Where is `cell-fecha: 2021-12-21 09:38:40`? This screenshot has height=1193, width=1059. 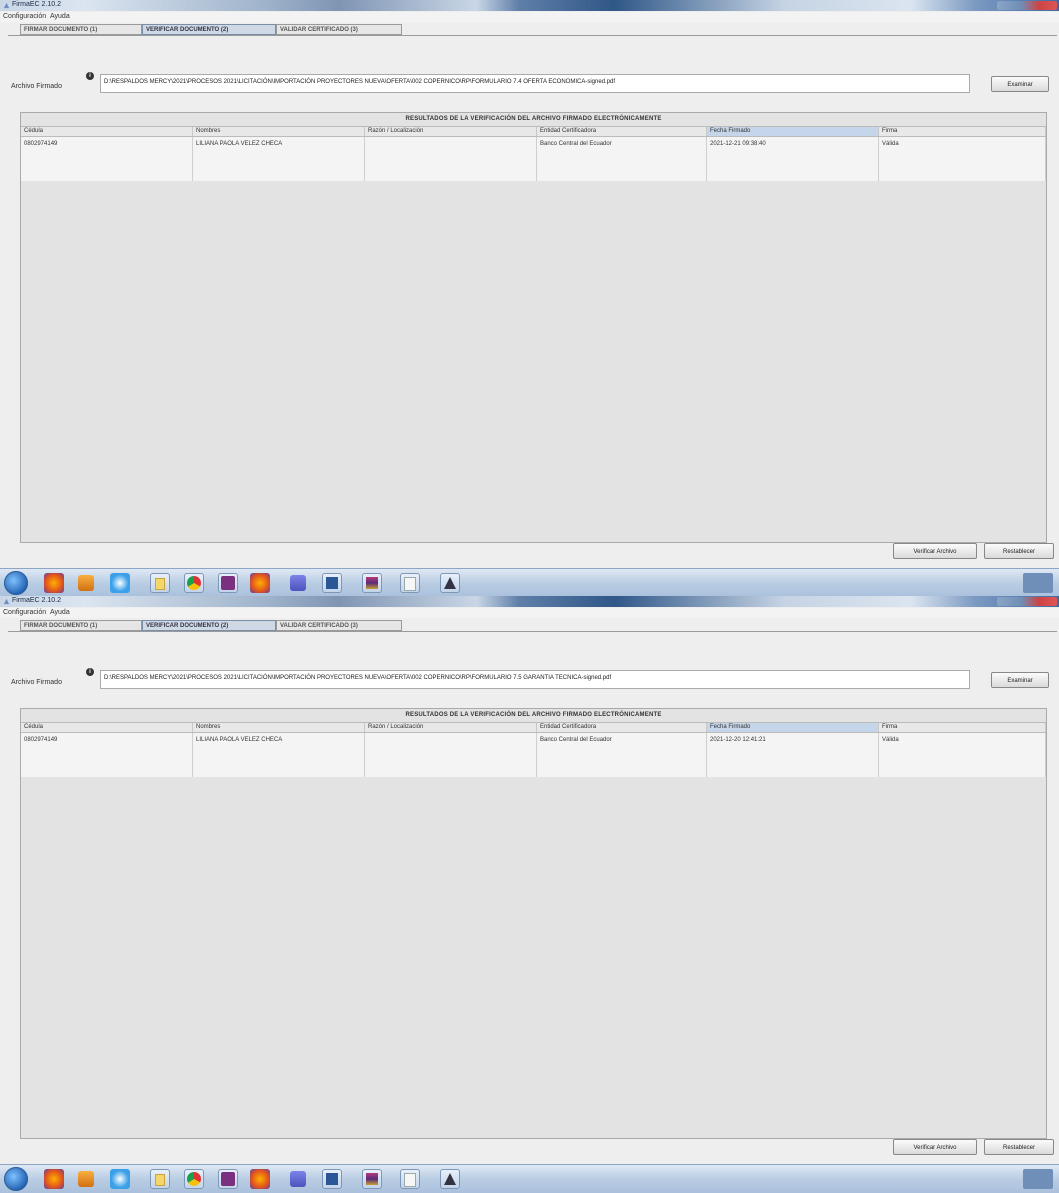 cell-fecha: 2021-12-21 09:38:40 is located at coordinates (793, 159).